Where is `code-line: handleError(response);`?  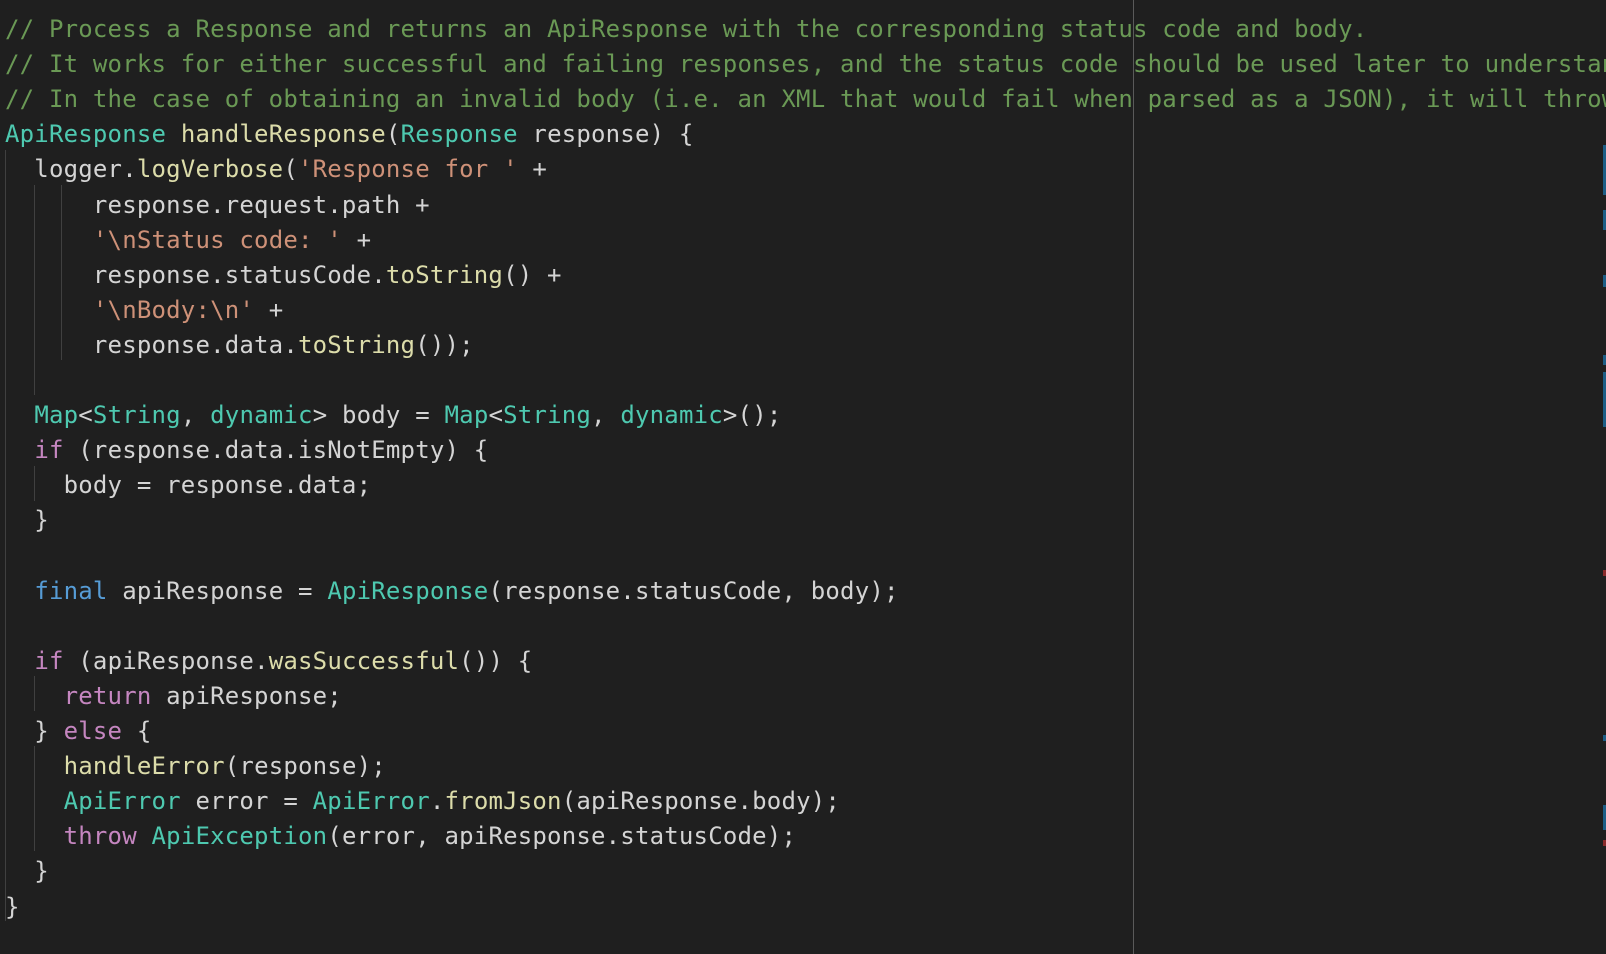 code-line: handleError(response); is located at coordinates (195, 766).